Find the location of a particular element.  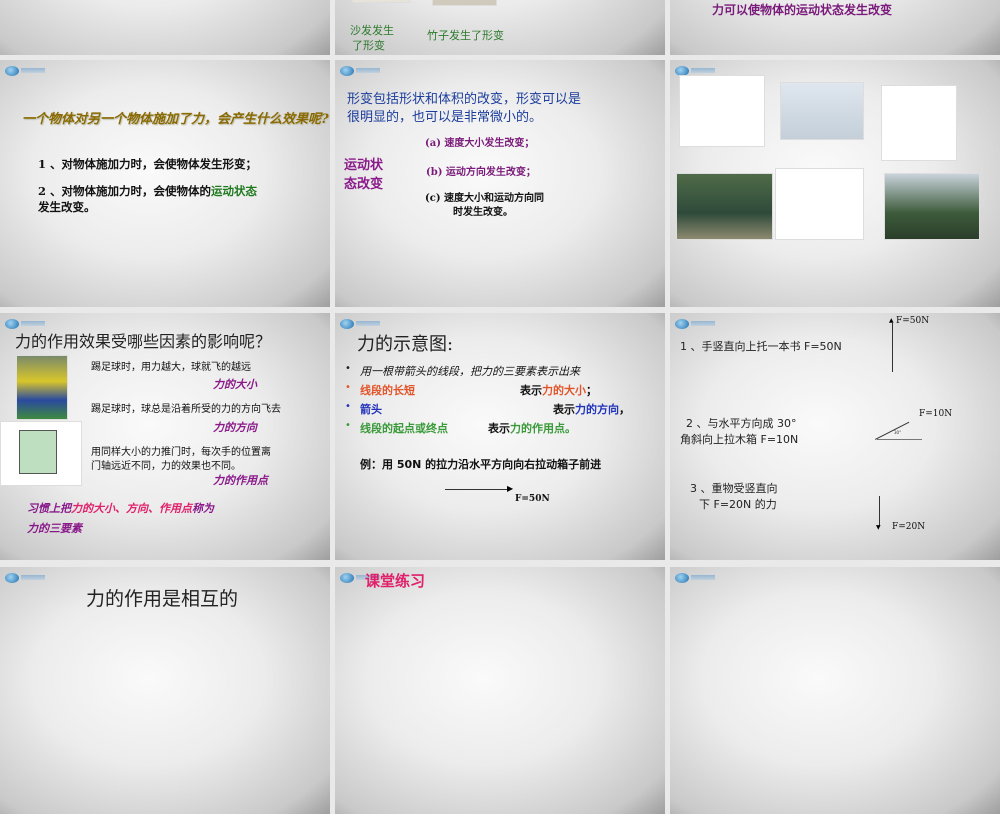

keyword: 力的方向 is located at coordinates (235, 427).